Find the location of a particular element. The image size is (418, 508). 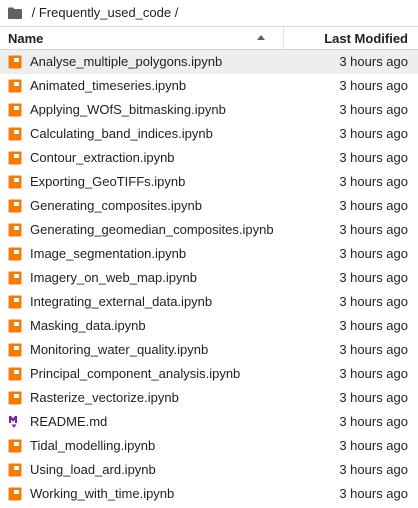

file-row: Masking_data.ipynb 3 hours ago is located at coordinates (209, 326).